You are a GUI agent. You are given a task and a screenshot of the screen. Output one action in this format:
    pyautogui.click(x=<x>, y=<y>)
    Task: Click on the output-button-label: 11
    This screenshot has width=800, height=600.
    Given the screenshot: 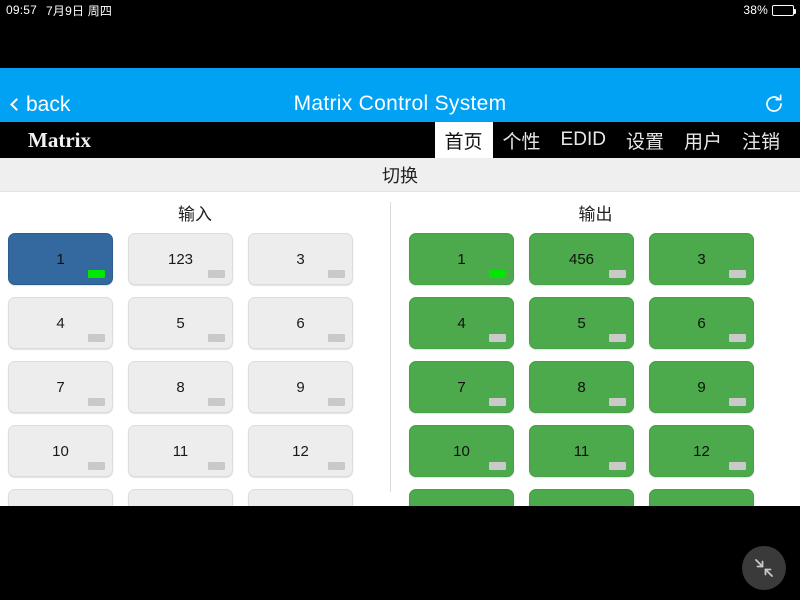 What is the action you would take?
    pyautogui.click(x=581, y=451)
    